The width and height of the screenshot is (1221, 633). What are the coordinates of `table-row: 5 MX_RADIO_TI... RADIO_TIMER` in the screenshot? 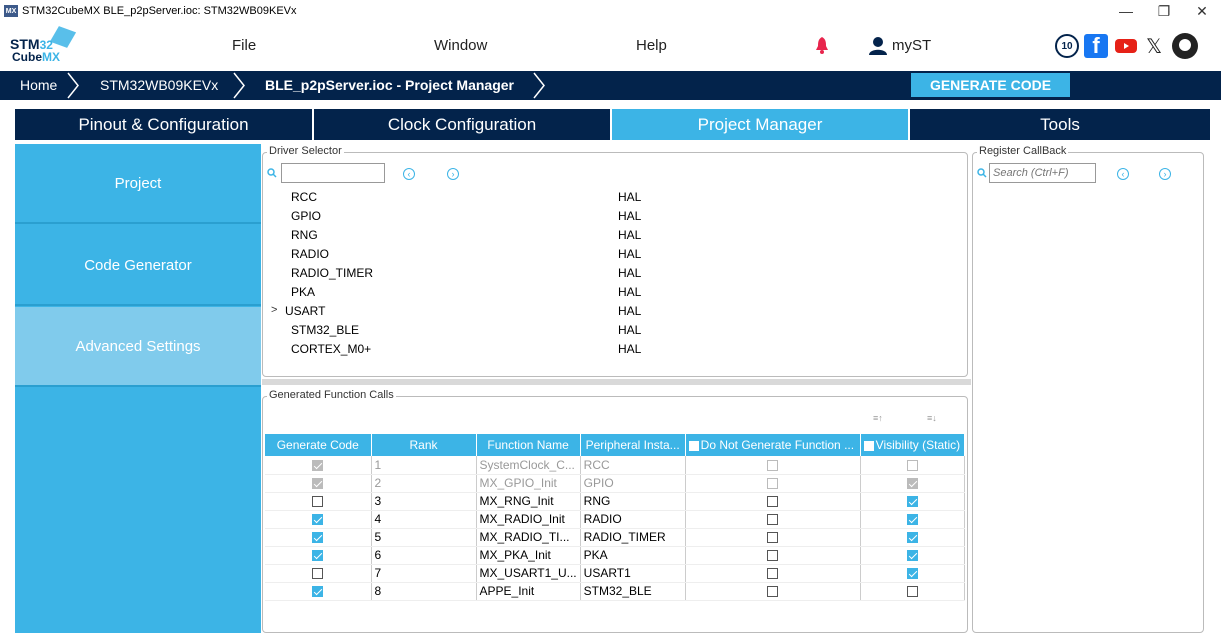 It's located at (615, 537).